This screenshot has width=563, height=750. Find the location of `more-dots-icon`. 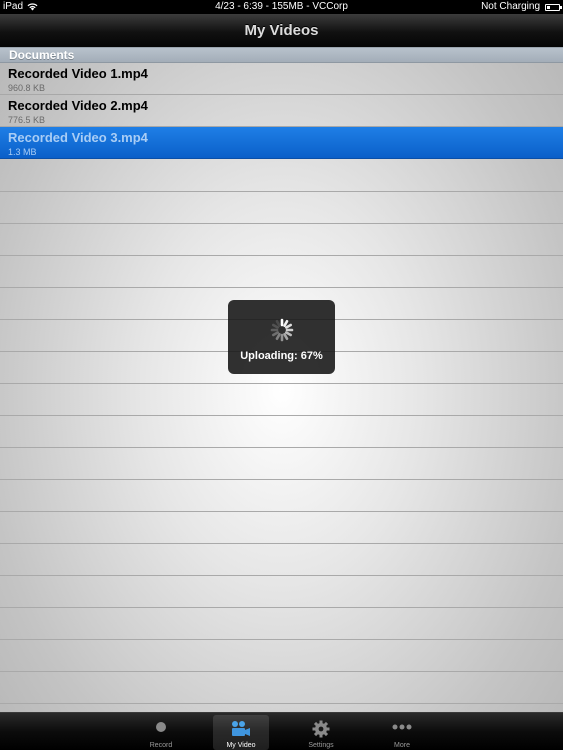

more-dots-icon is located at coordinates (402, 727).